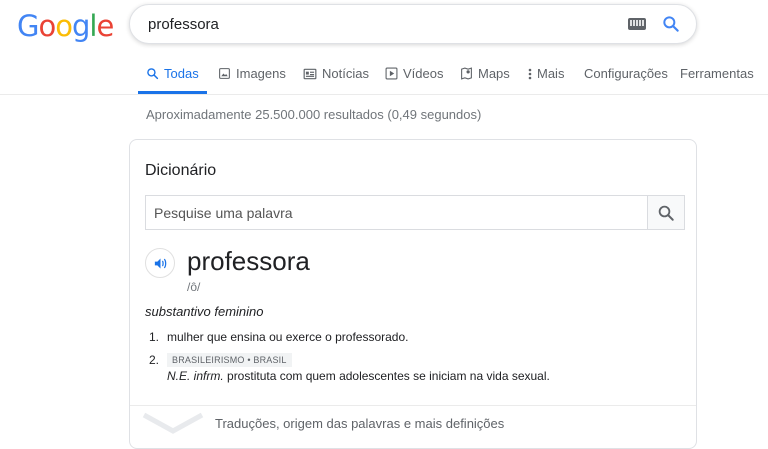 The image size is (768, 449). I want to click on definition-number: 1., so click(153, 337).